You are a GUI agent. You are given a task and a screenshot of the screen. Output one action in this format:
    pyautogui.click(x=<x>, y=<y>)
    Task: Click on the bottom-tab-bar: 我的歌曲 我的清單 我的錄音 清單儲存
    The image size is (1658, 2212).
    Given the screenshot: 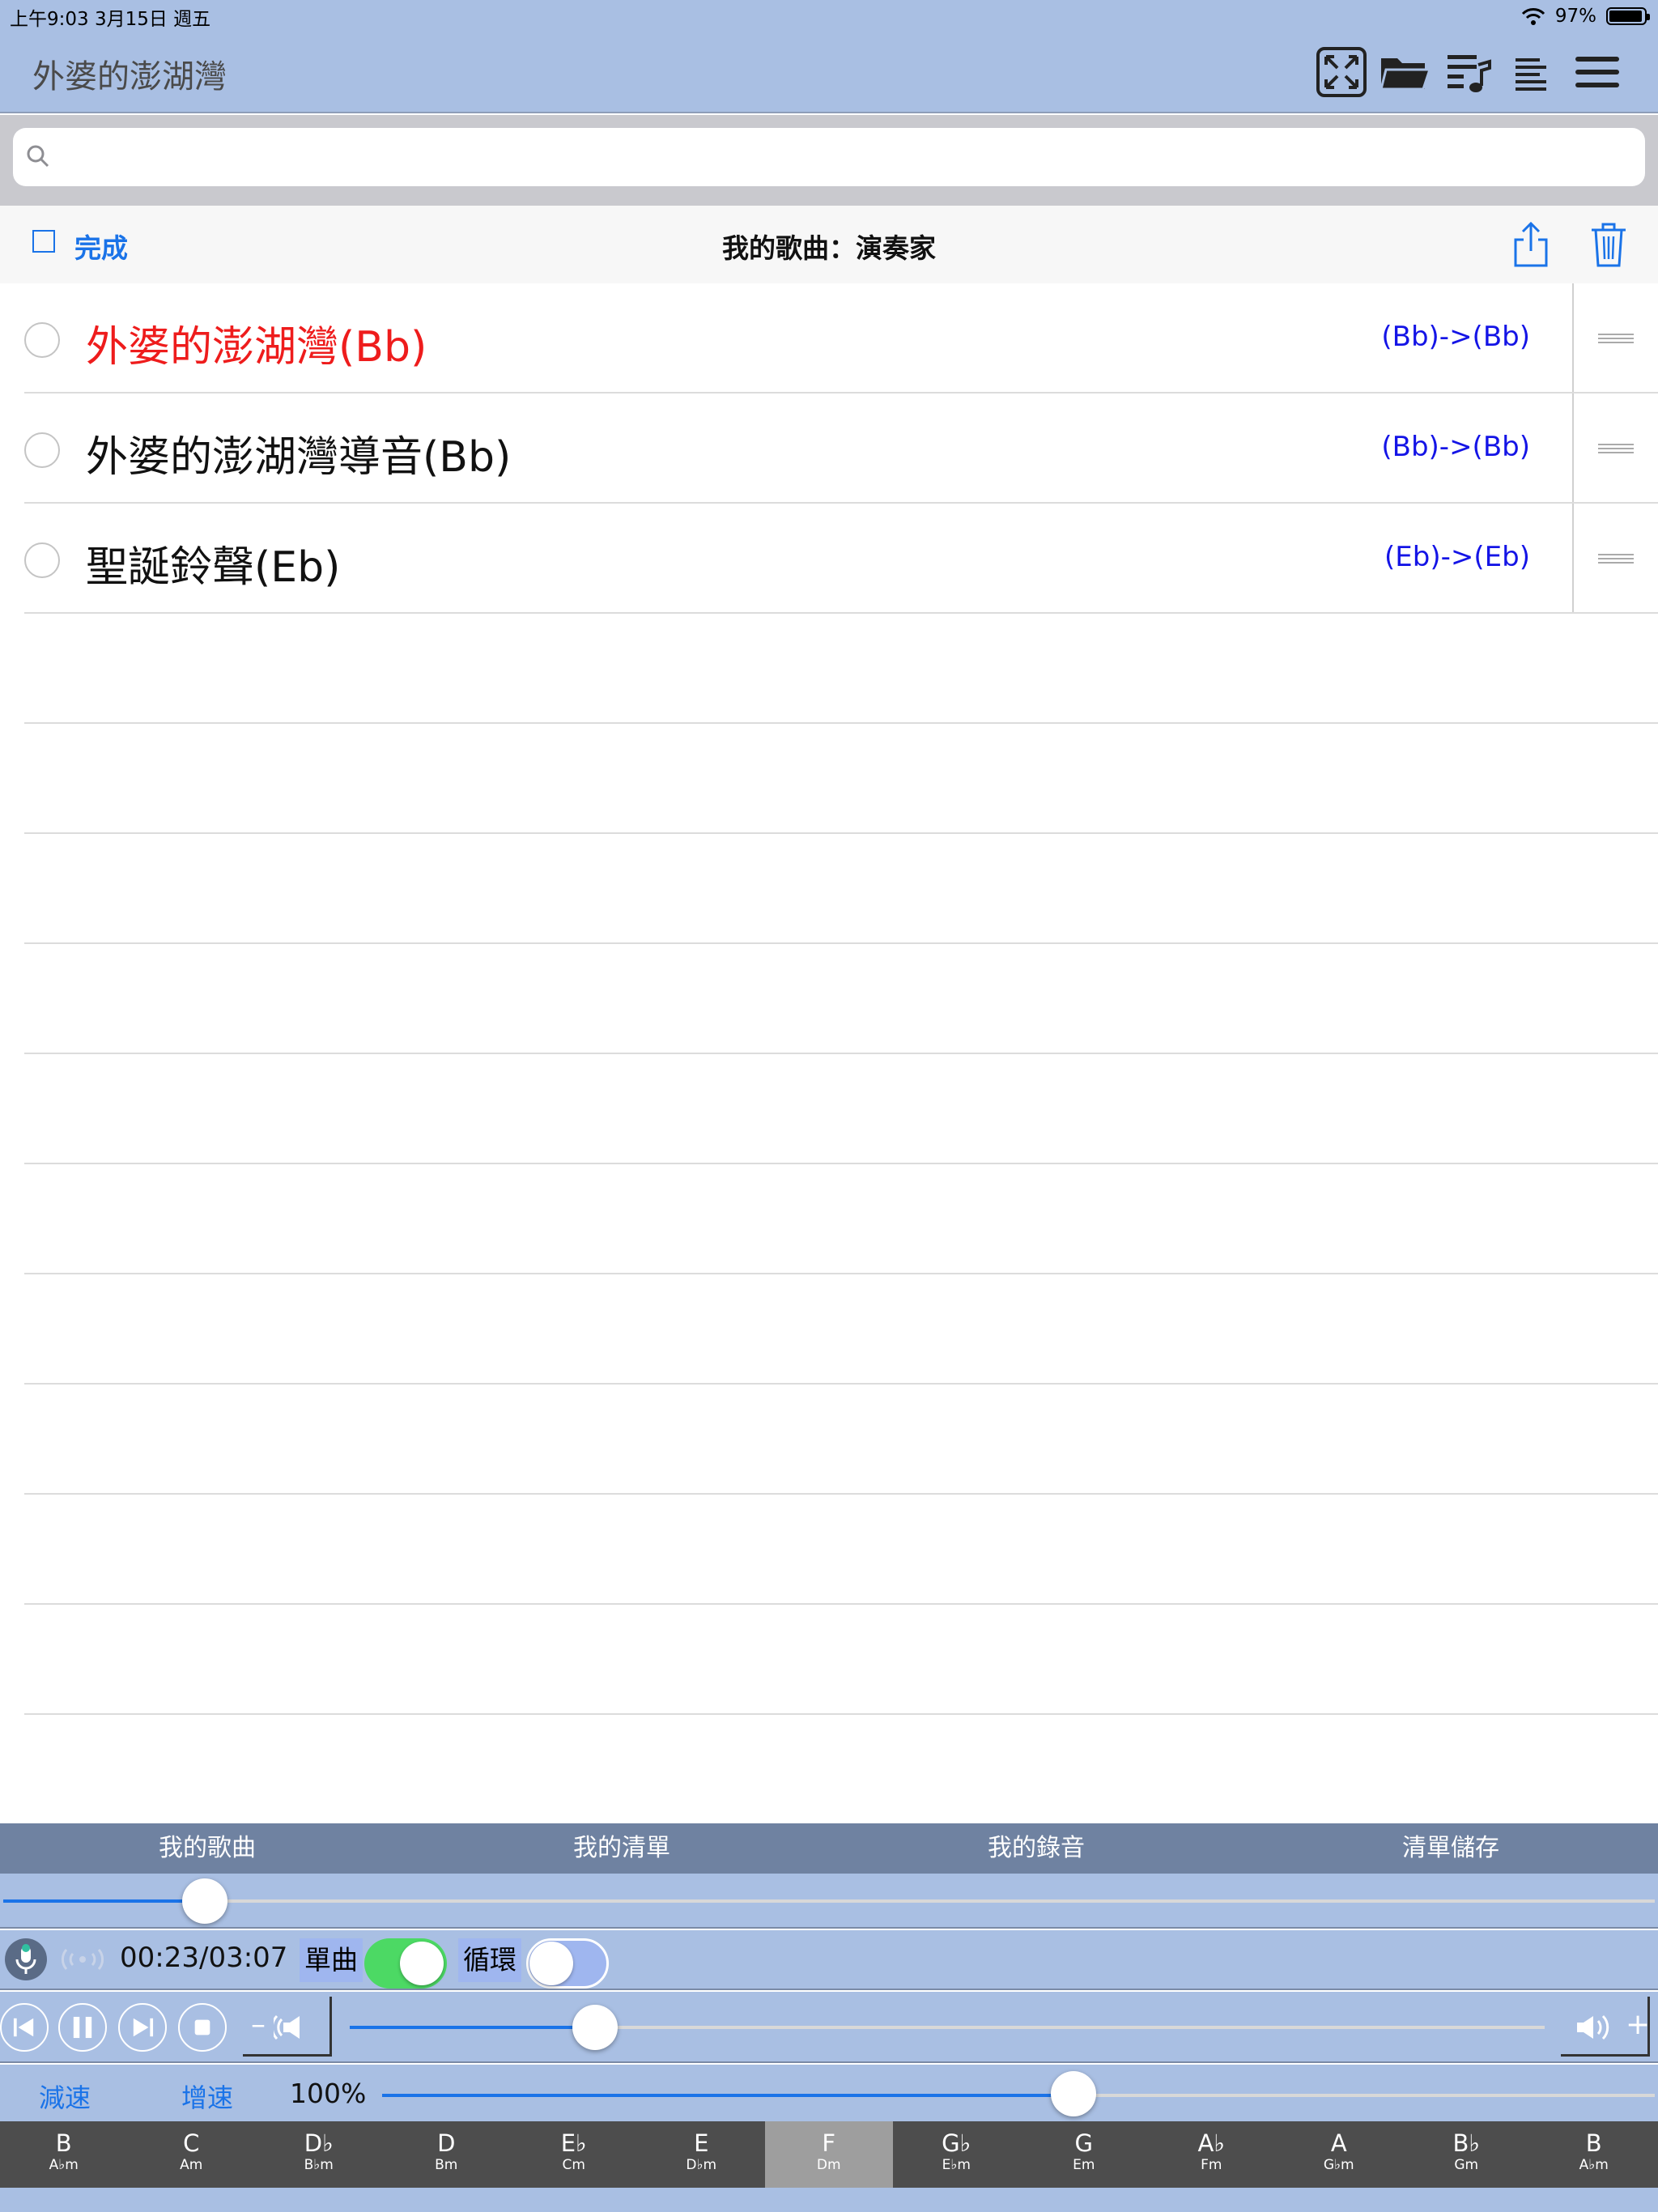 What is the action you would take?
    pyautogui.click(x=829, y=1848)
    